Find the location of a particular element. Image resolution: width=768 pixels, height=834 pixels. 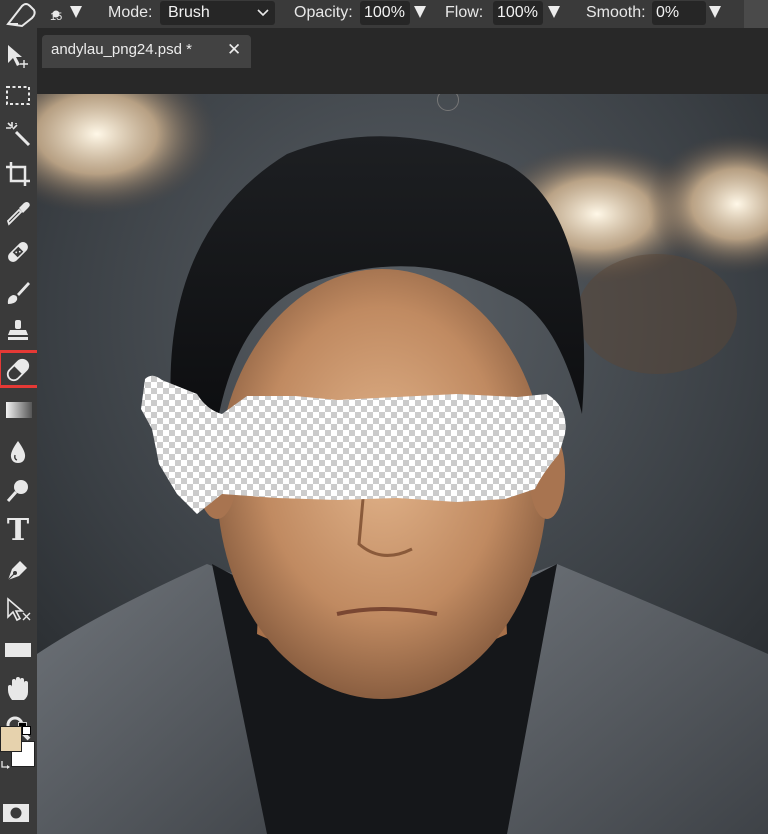

type-icon: T is located at coordinates (18, 530).